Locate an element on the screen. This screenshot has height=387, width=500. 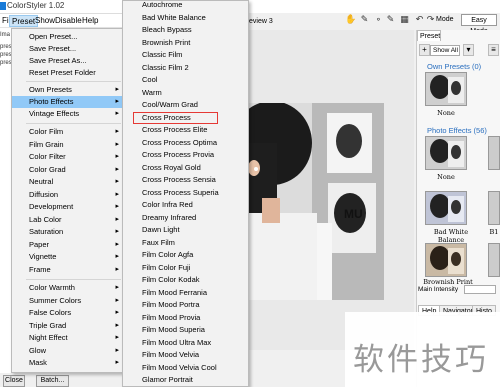
redo-icon: ↷ is located at coordinates (430, 19).